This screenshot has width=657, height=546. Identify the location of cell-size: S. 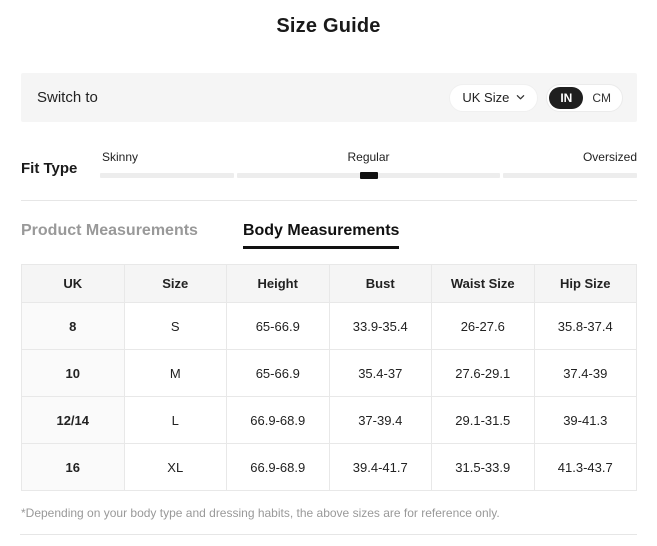
(175, 326).